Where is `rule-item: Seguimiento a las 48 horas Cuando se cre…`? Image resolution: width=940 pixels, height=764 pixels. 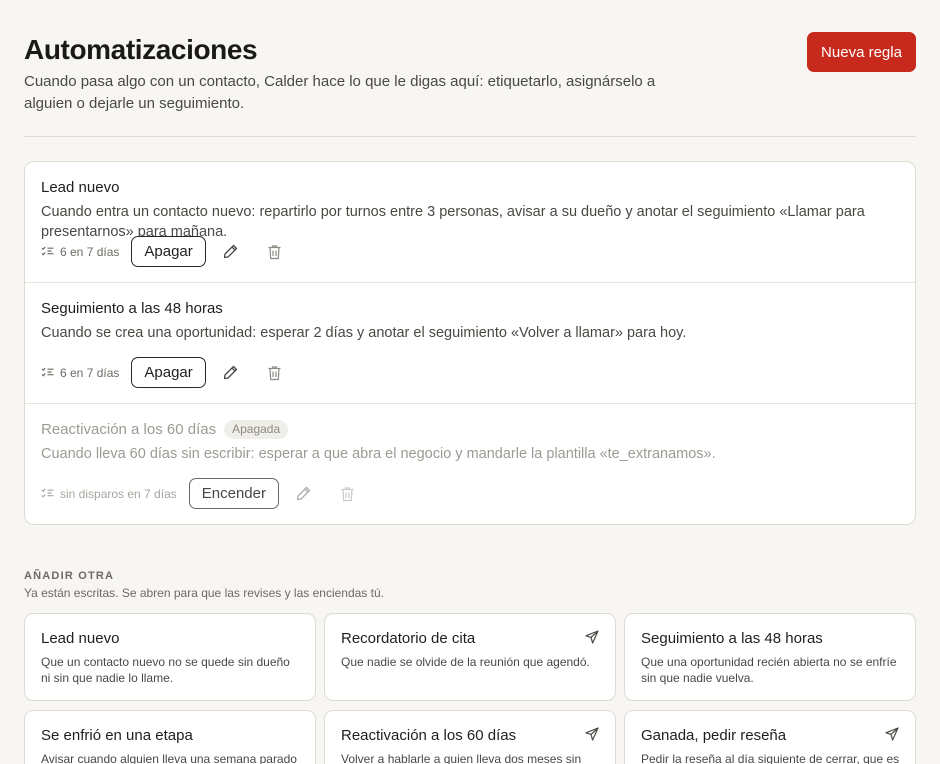 rule-item: Seguimiento a las 48 horas Cuando se cre… is located at coordinates (470, 343).